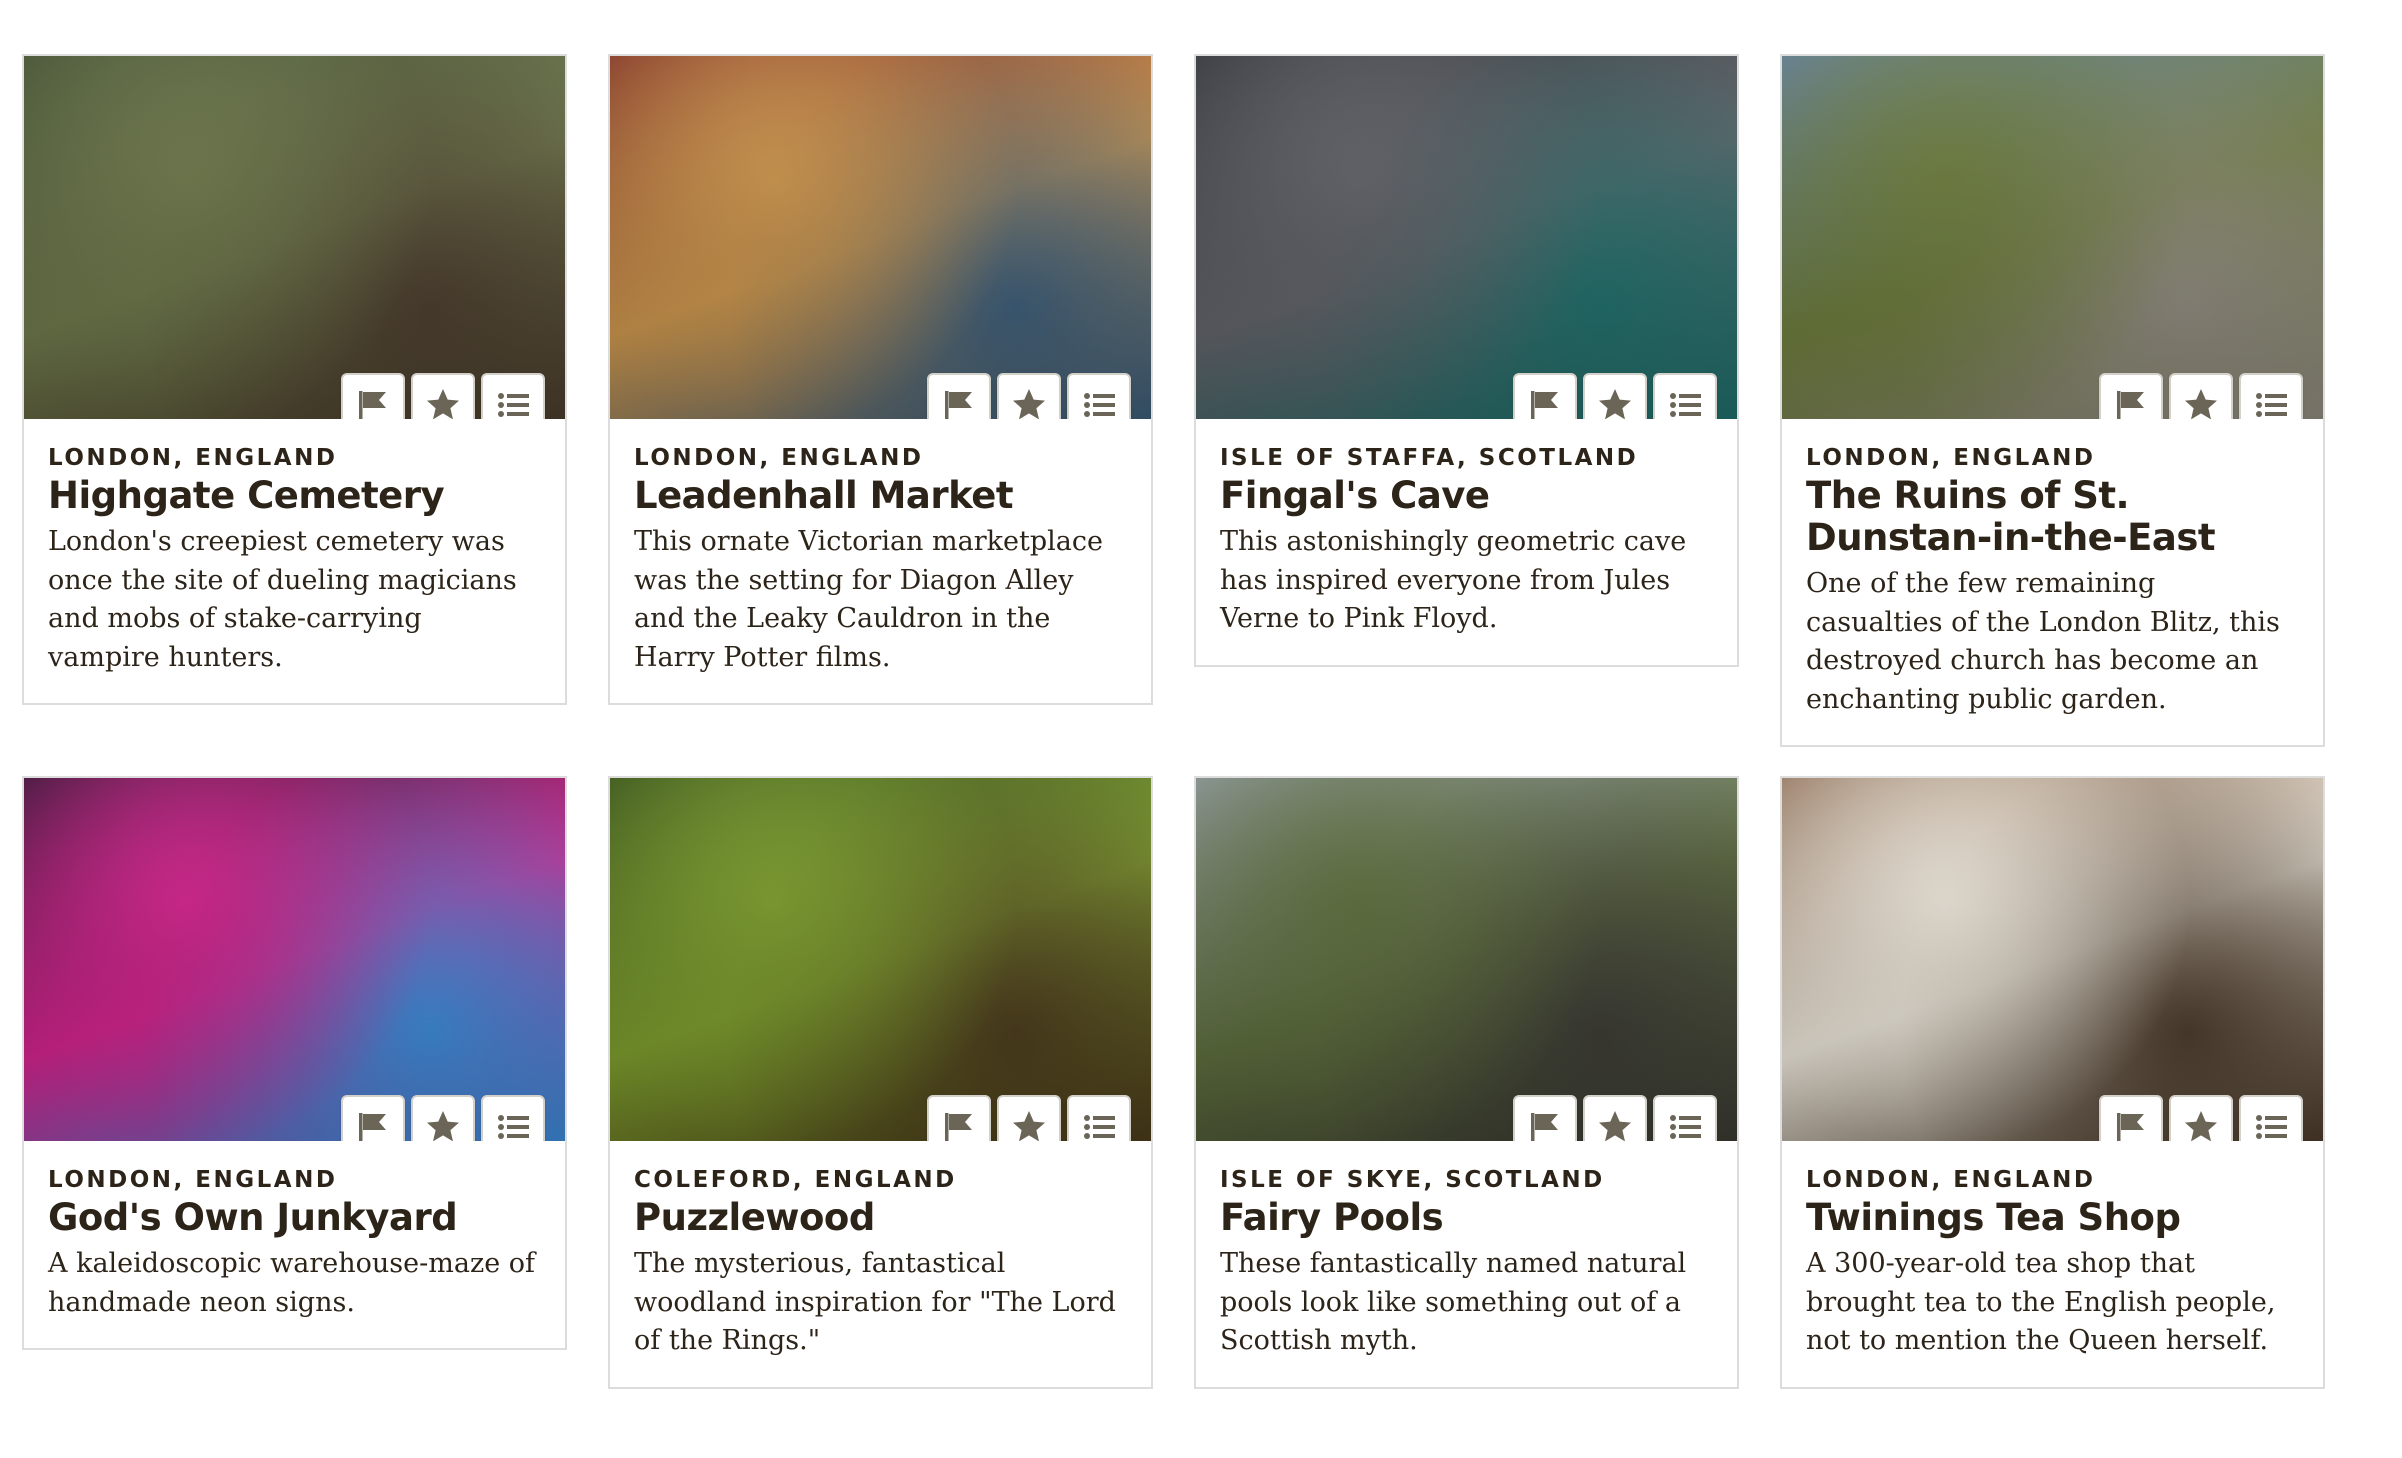 The width and height of the screenshot is (2402, 1458). What do you see at coordinates (880, 496) in the screenshot?
I see `place-title: Leadenhall Market` at bounding box center [880, 496].